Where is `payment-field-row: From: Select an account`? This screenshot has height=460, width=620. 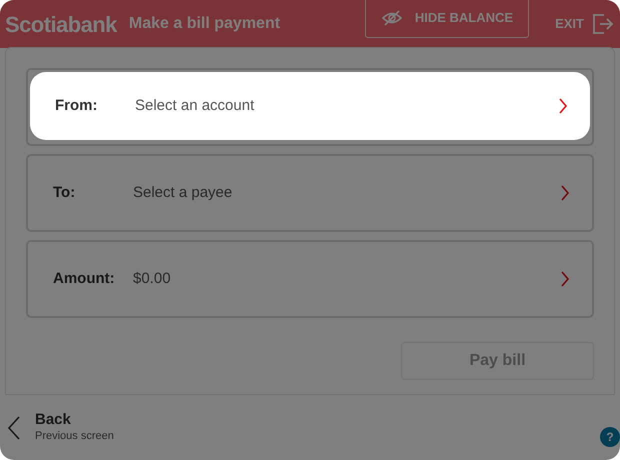
payment-field-row: From: Select an account is located at coordinates (310, 106).